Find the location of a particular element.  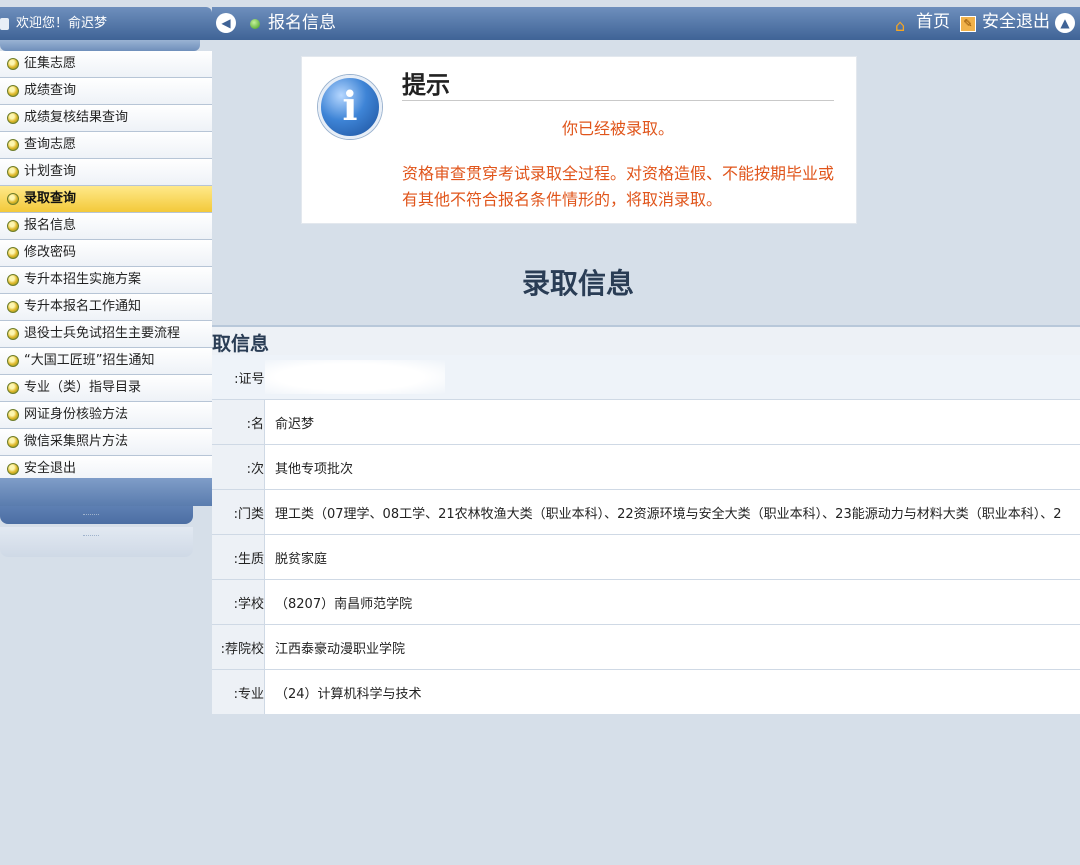

sidebar-item-craftsman-notice: “大国工匠班”招生通知 is located at coordinates (106, 361).